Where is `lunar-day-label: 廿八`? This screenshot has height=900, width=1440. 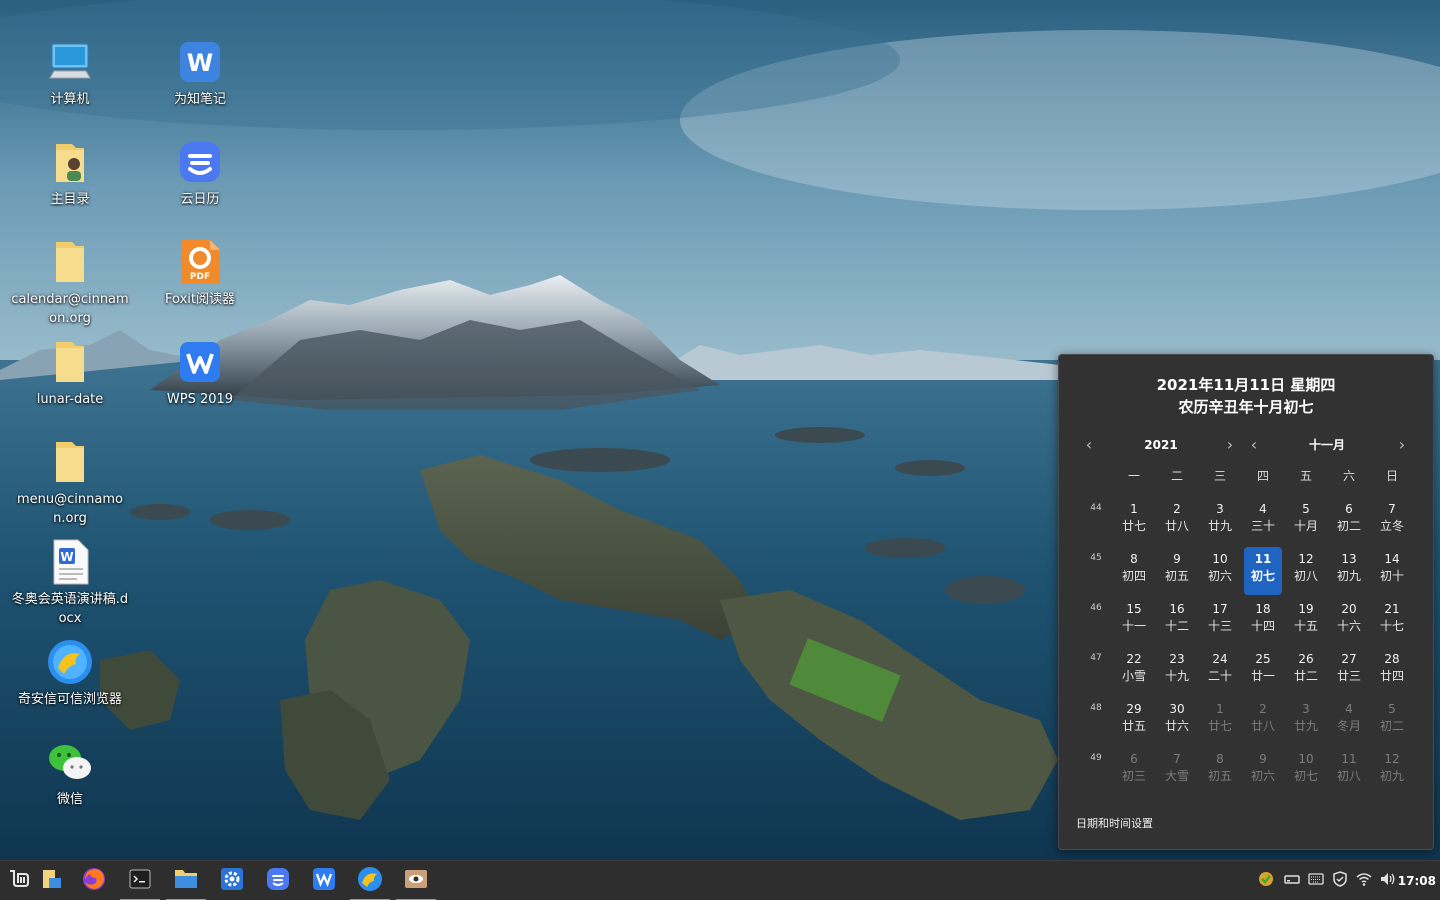
lunar-day-label: 廿八 is located at coordinates (1262, 726).